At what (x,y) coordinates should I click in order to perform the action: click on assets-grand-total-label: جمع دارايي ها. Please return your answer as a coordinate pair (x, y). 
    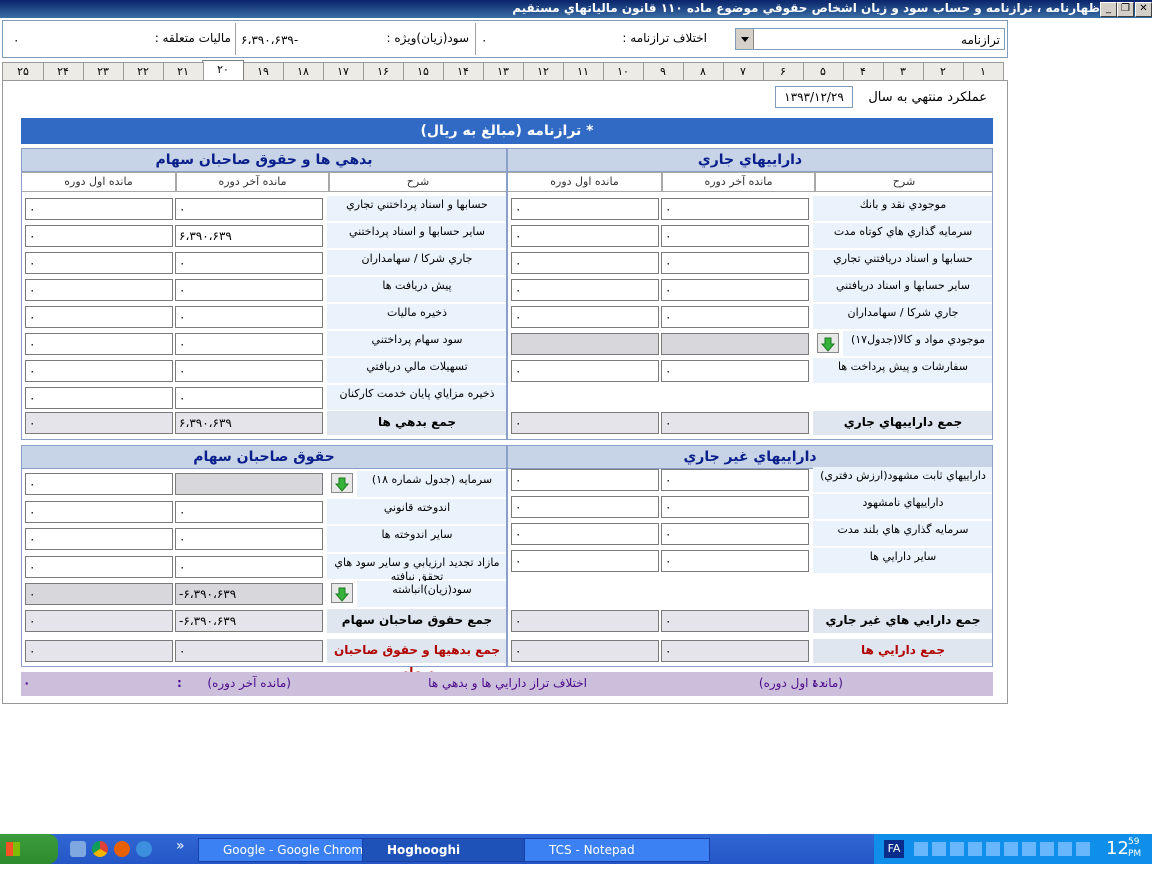
    Looking at the image, I should click on (903, 651).